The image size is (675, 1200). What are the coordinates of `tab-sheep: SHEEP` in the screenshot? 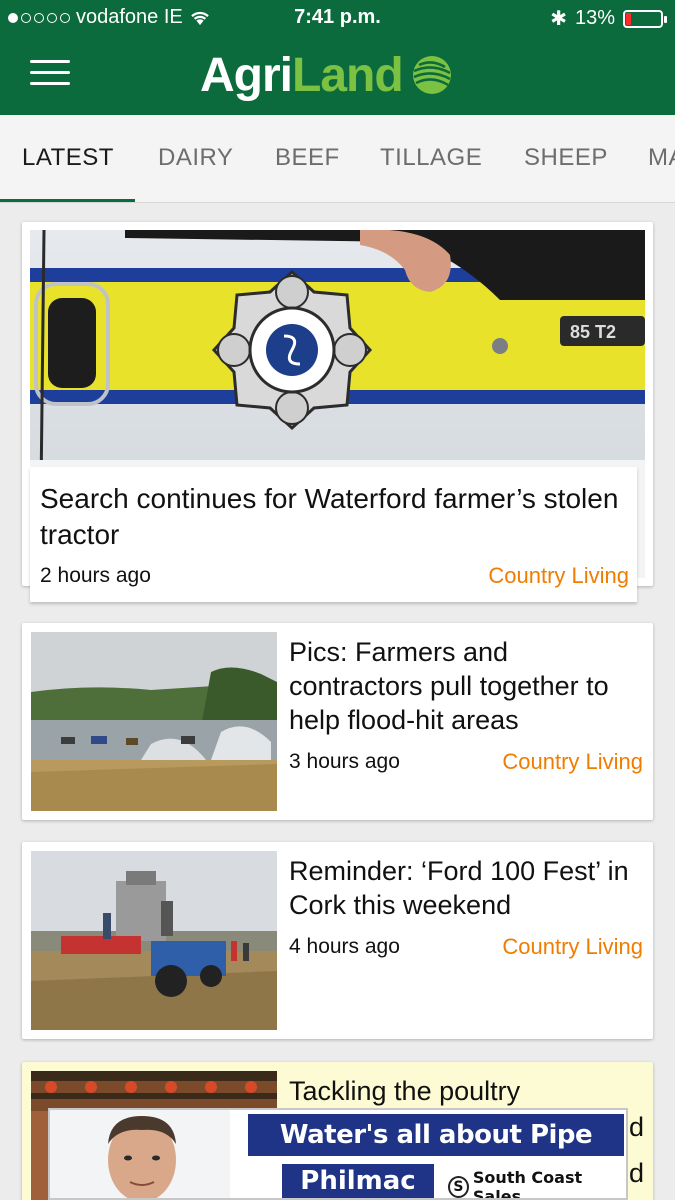 It's located at (566, 158).